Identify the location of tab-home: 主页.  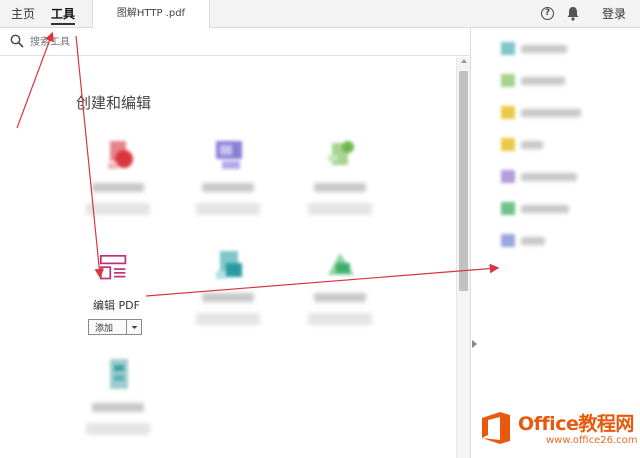
(23, 14).